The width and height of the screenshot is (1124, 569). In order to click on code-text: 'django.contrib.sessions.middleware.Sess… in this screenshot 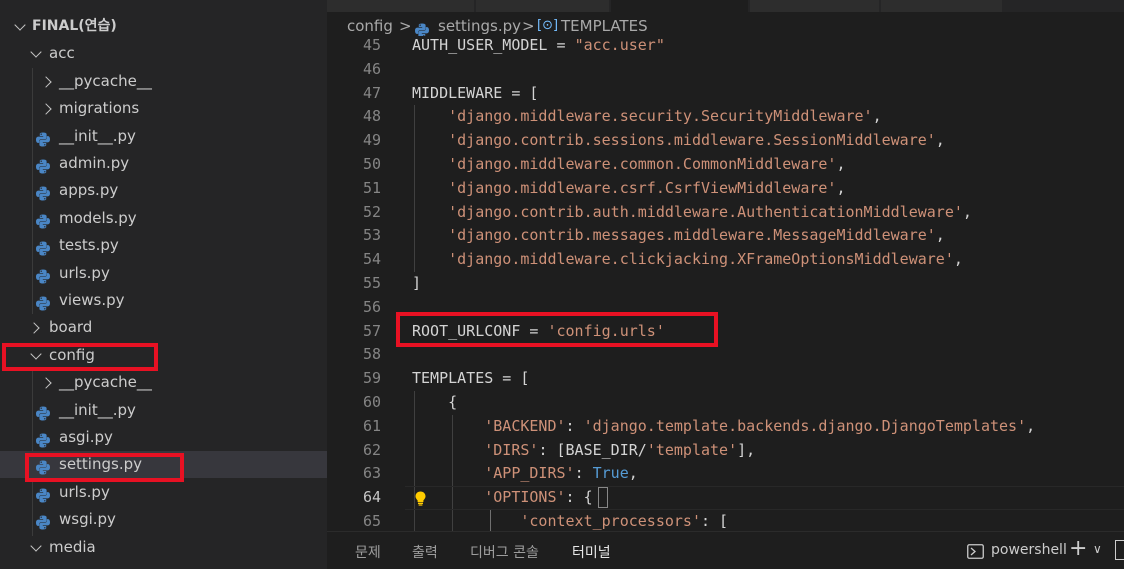, I will do `click(696, 140)`.